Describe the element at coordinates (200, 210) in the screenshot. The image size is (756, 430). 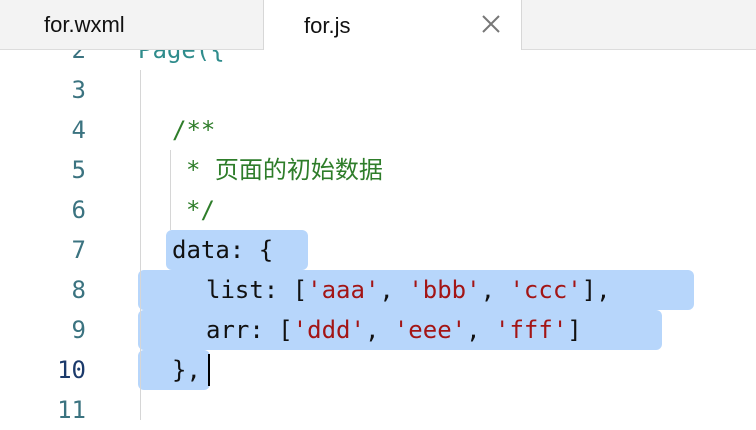
I see `code-comment: */` at that location.